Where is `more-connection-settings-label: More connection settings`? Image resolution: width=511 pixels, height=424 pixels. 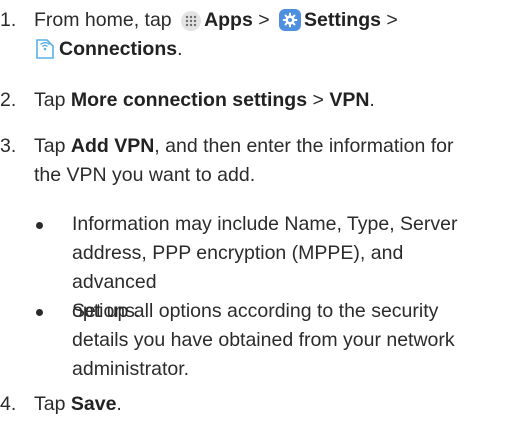 more-connection-settings-label: More connection settings is located at coordinates (189, 100).